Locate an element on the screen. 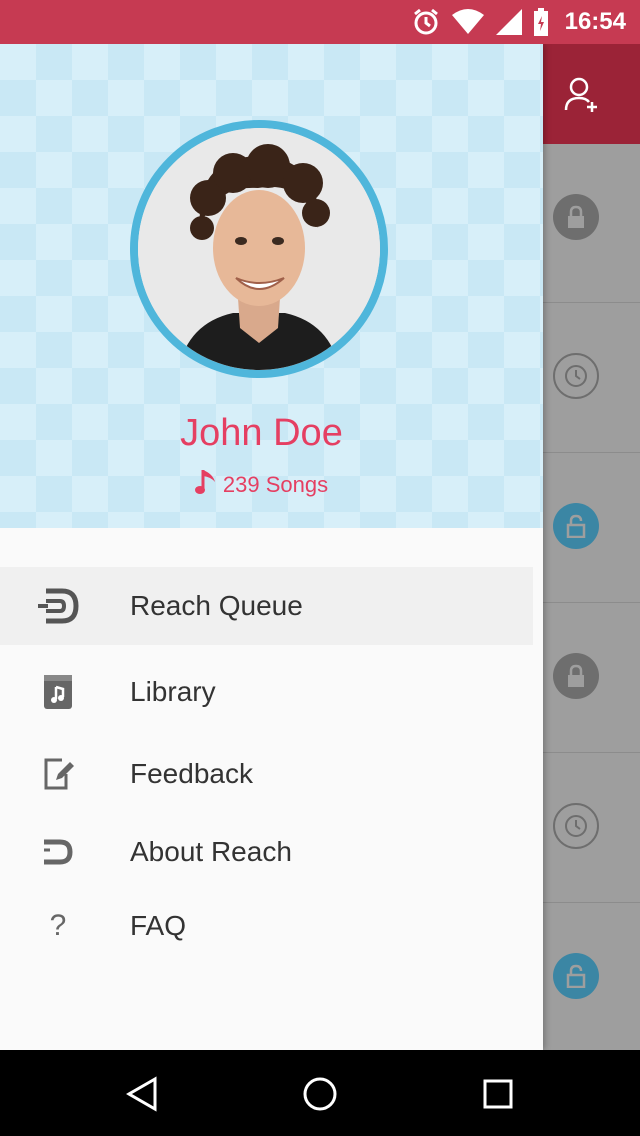  recents-icon is located at coordinates (498, 1094).